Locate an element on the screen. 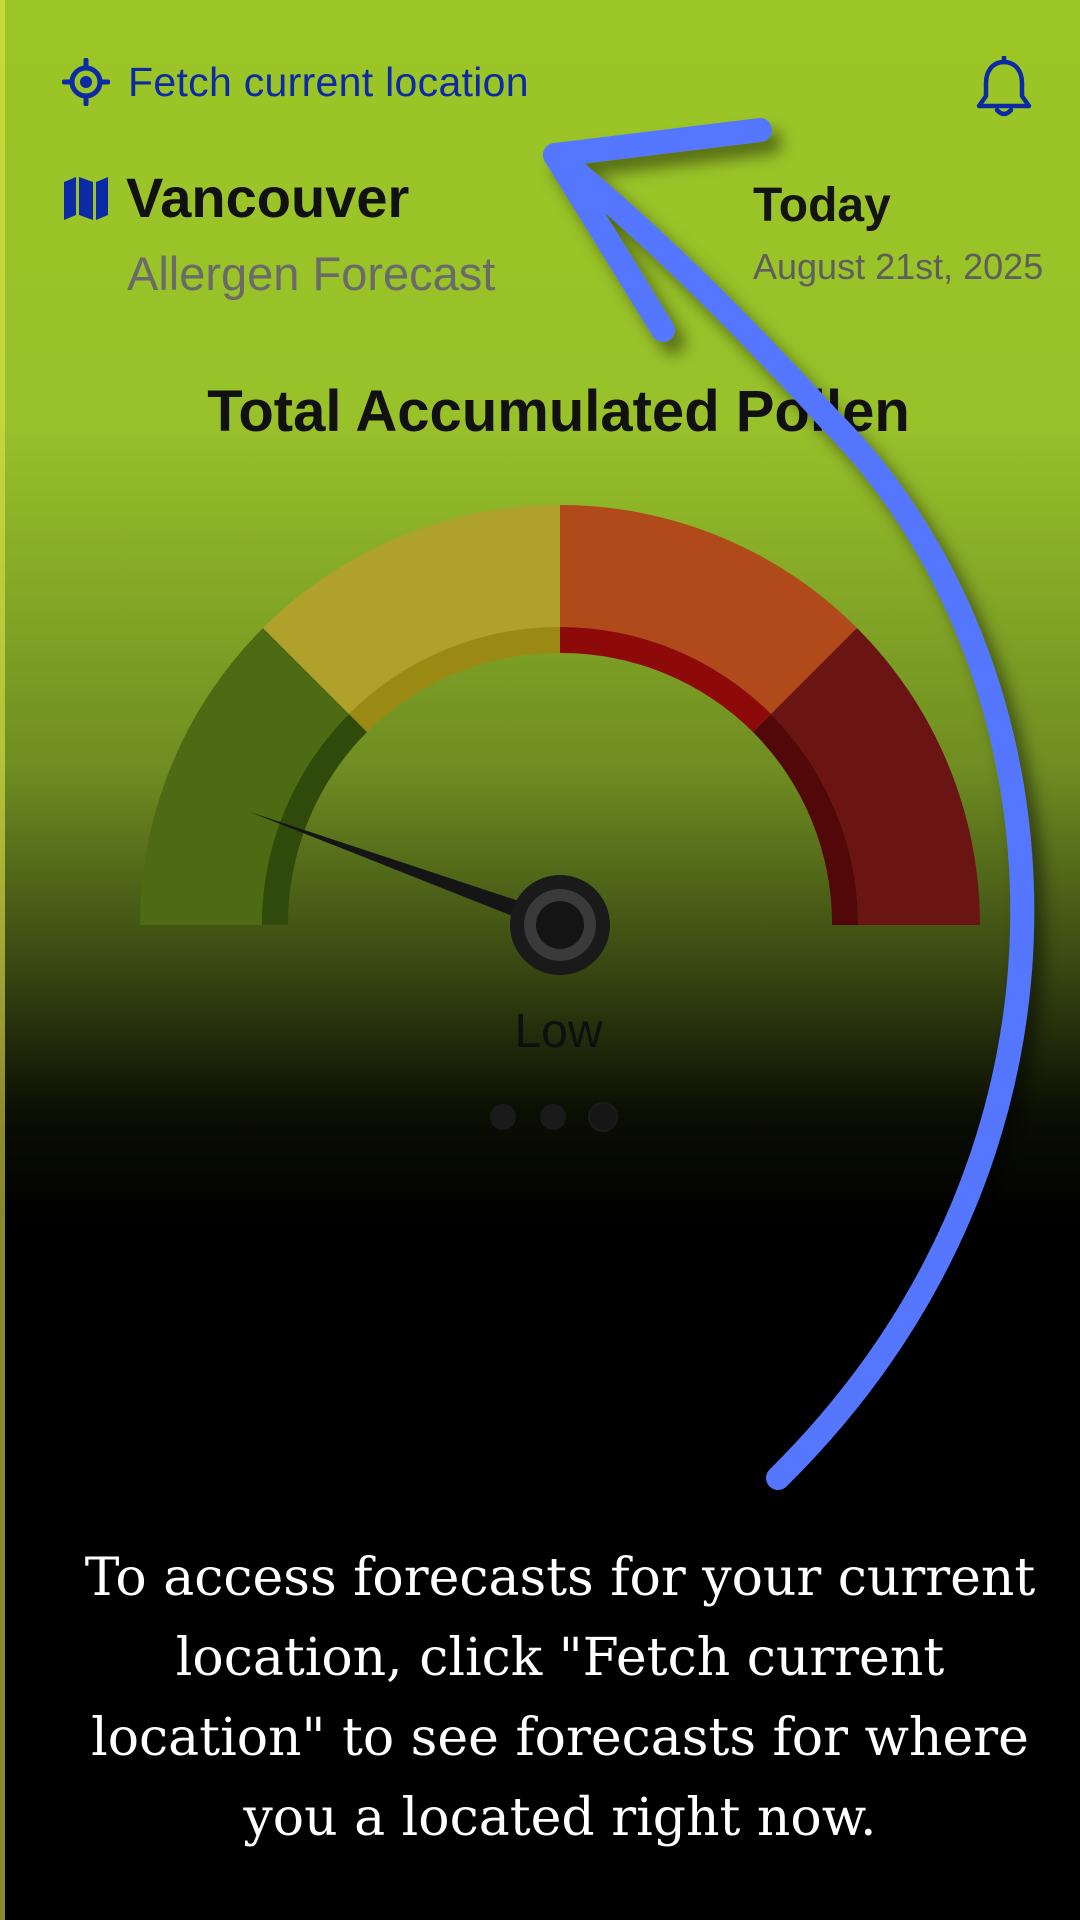  left-edge-strip is located at coordinates (2, 960).